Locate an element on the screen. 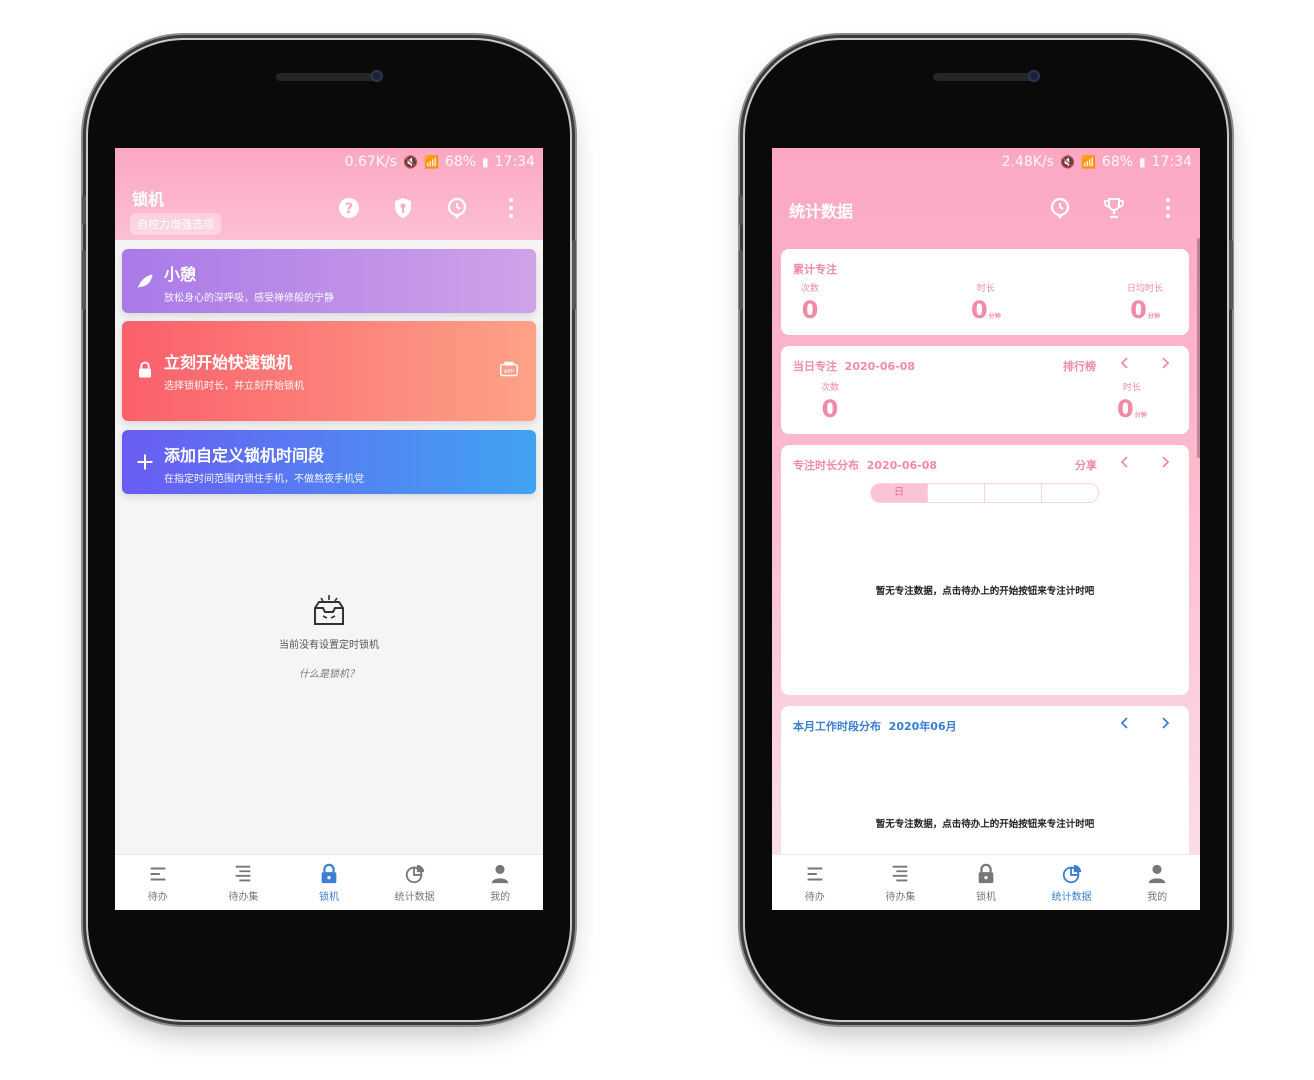  self-control-chip: 自控力增强选项 is located at coordinates (175, 224).